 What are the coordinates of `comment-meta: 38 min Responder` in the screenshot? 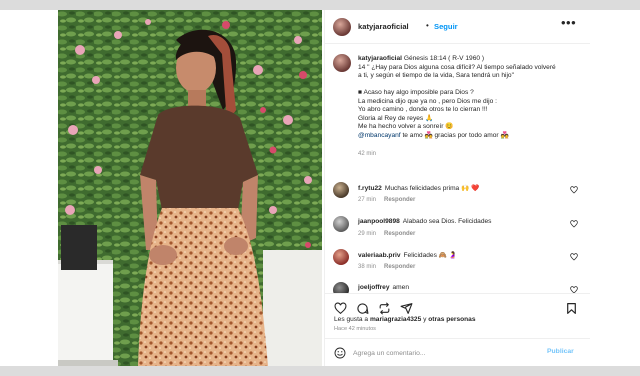 It's located at (386, 267).